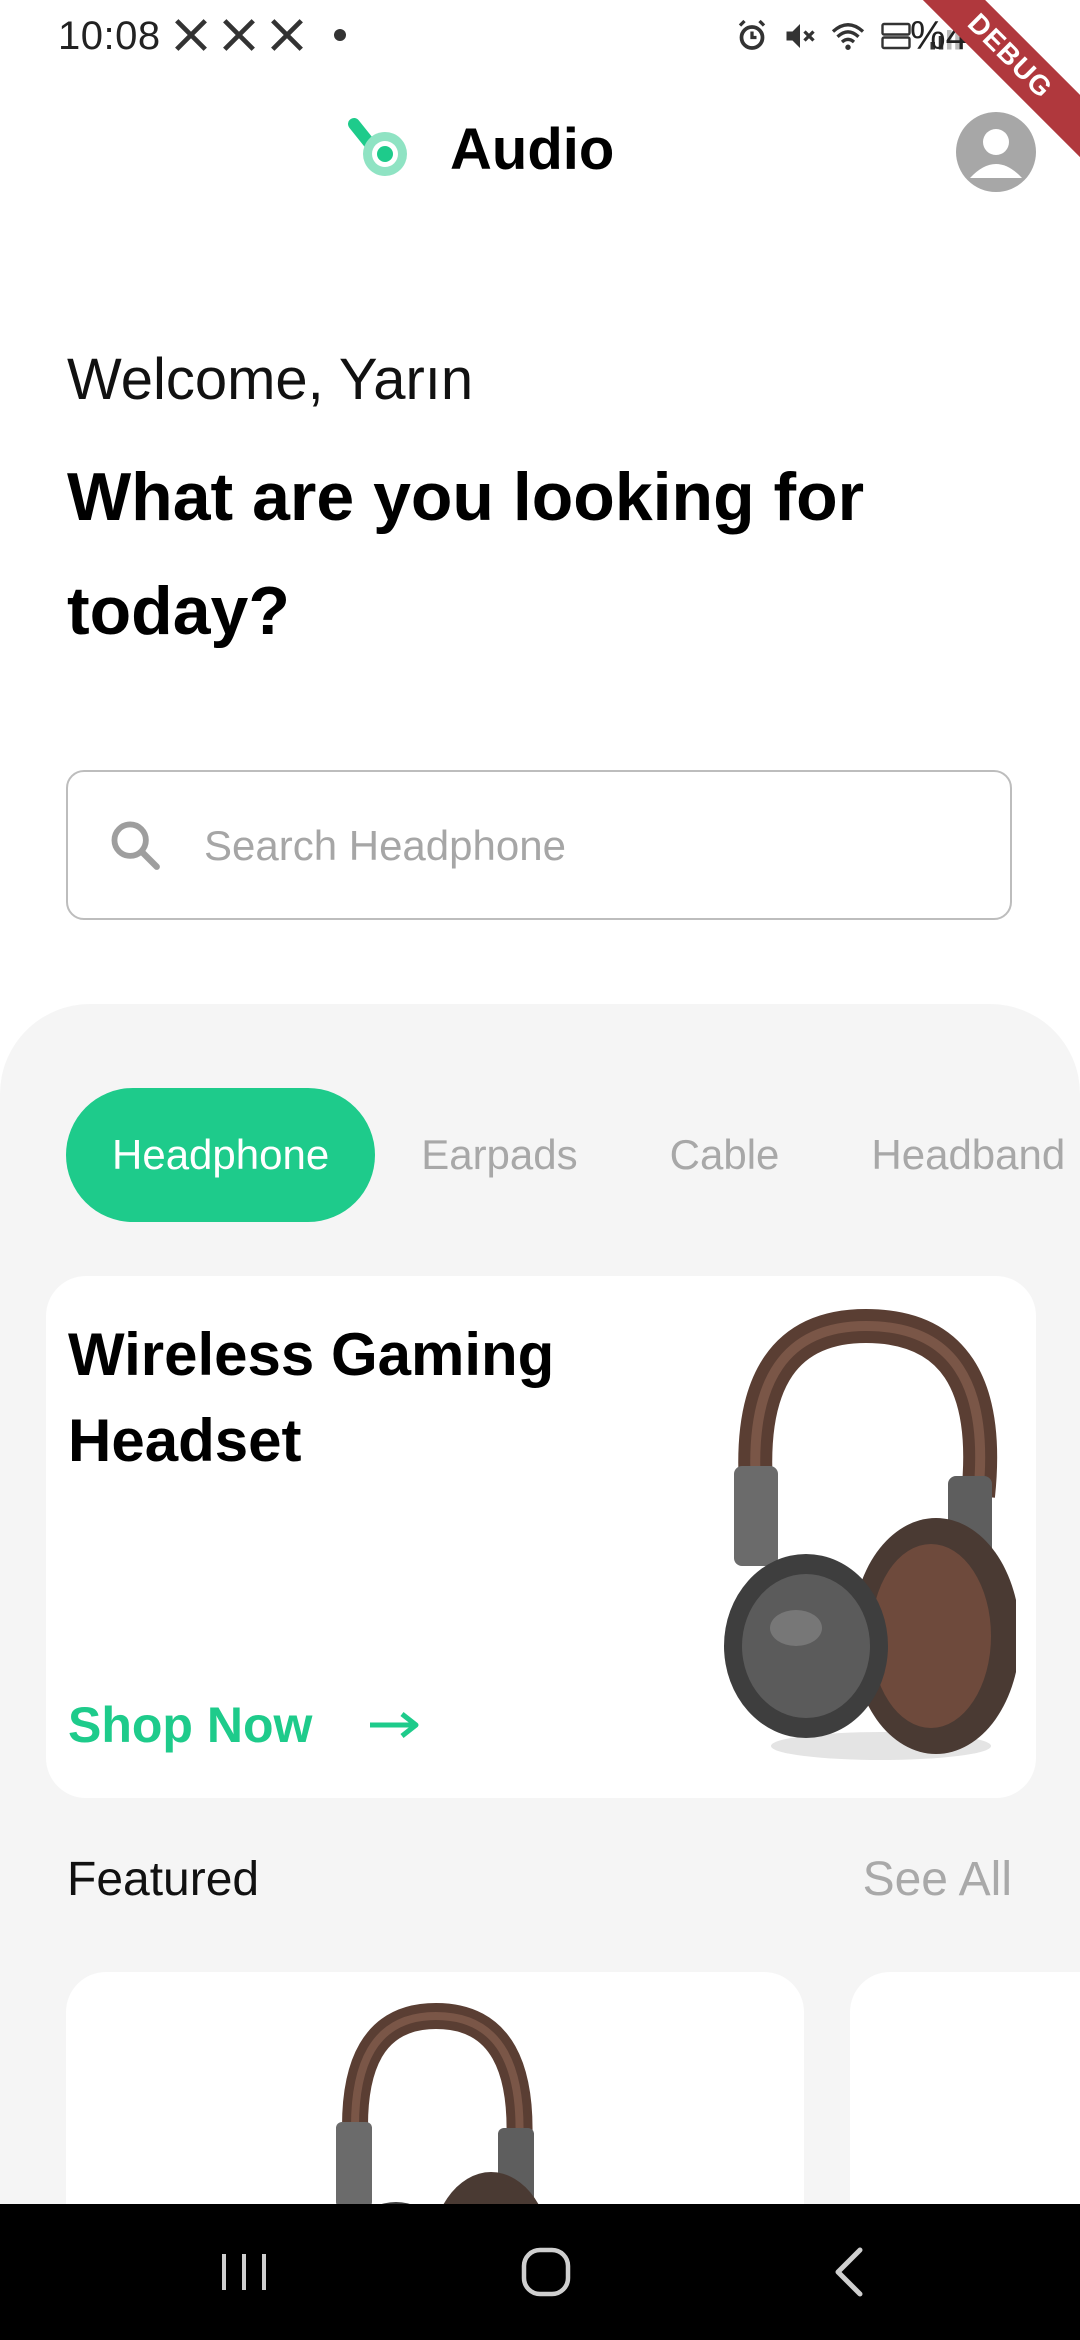 The width and height of the screenshot is (1080, 2340). What do you see at coordinates (244, 2272) in the screenshot?
I see `recents-icon` at bounding box center [244, 2272].